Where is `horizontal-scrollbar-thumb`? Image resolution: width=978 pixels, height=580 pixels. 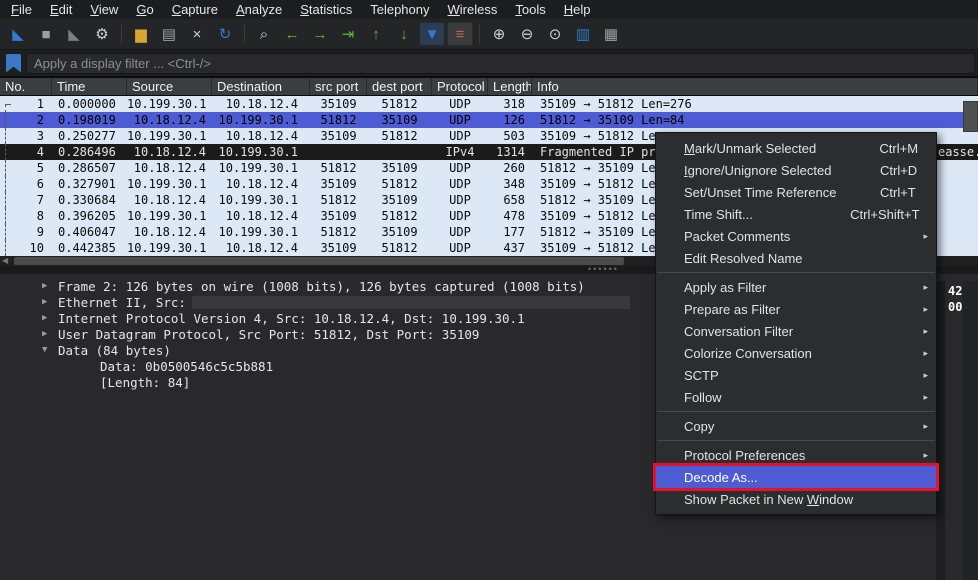 horizontal-scrollbar-thumb is located at coordinates (319, 261).